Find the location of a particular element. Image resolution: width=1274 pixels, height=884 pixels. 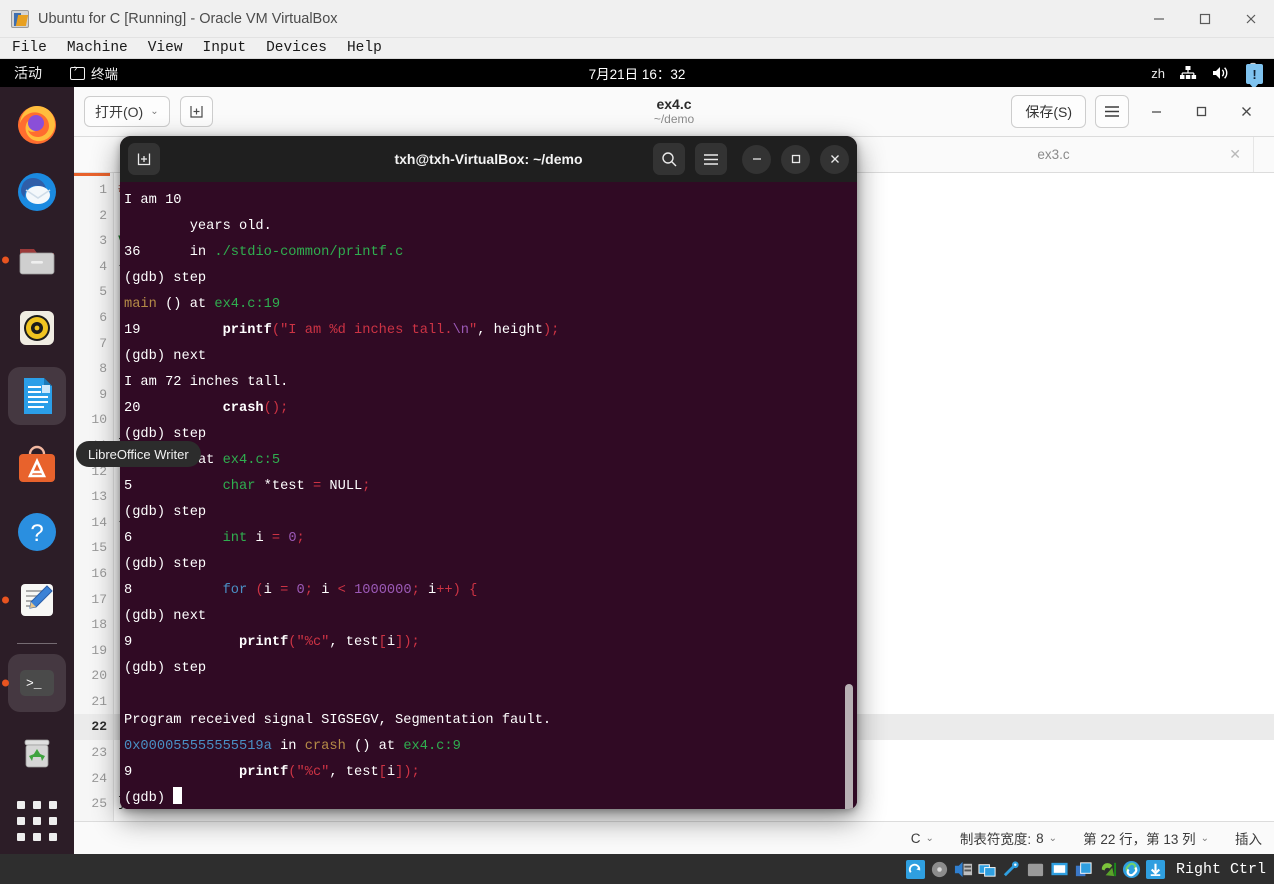

maximize-icon is located at coordinates (1205, 19).